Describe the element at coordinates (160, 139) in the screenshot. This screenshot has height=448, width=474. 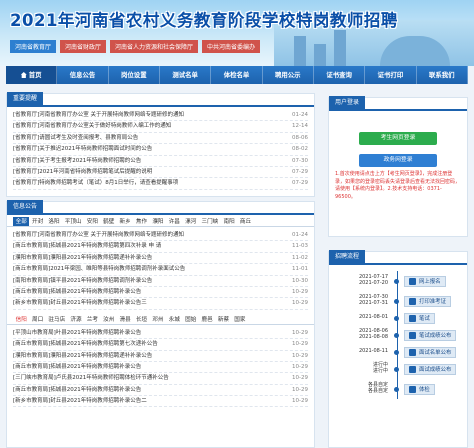
I see `important-row: [省教育厅]请圆试考生及时查阅报考、县教育局公告 08-06` at that location.